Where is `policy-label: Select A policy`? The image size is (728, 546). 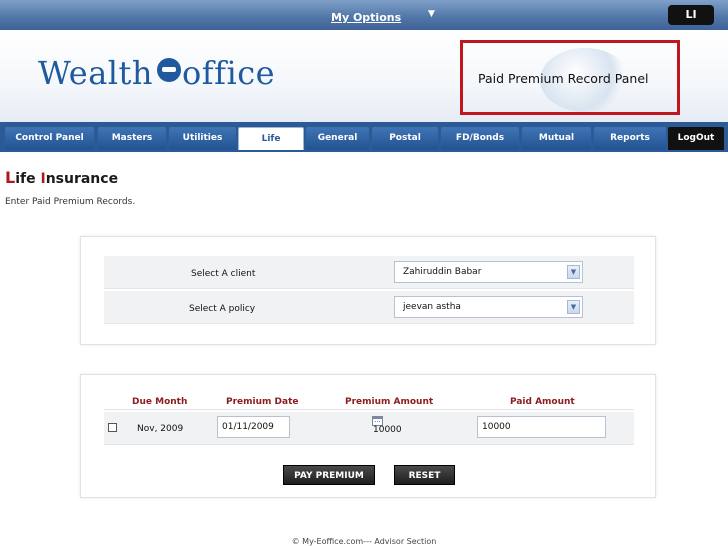
policy-label: Select A policy is located at coordinates (222, 309).